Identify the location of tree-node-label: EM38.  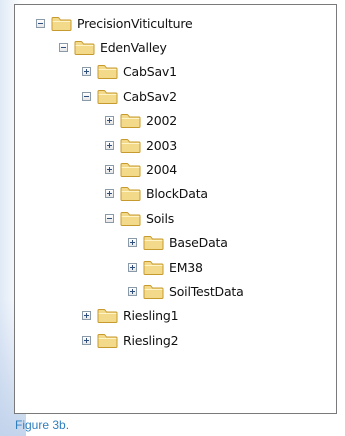
(186, 267).